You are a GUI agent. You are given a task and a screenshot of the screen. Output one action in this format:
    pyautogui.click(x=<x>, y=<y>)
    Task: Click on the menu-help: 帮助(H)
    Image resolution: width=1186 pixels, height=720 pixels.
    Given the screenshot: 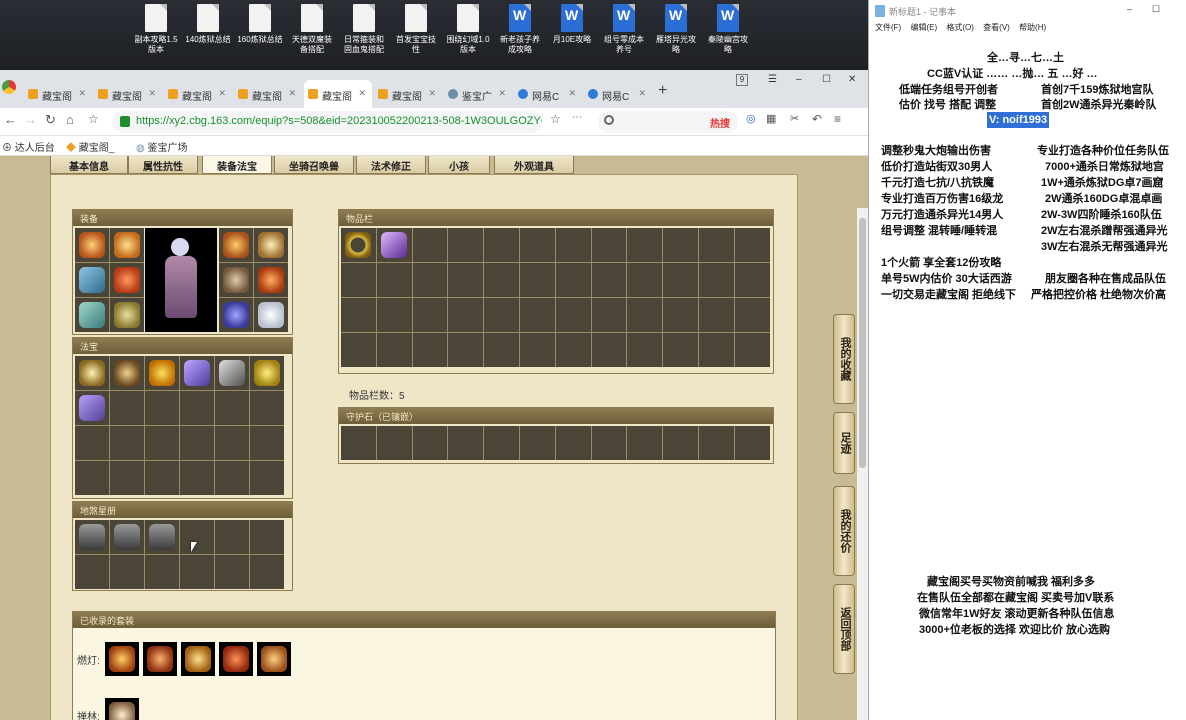 What is the action you would take?
    pyautogui.click(x=1032, y=27)
    